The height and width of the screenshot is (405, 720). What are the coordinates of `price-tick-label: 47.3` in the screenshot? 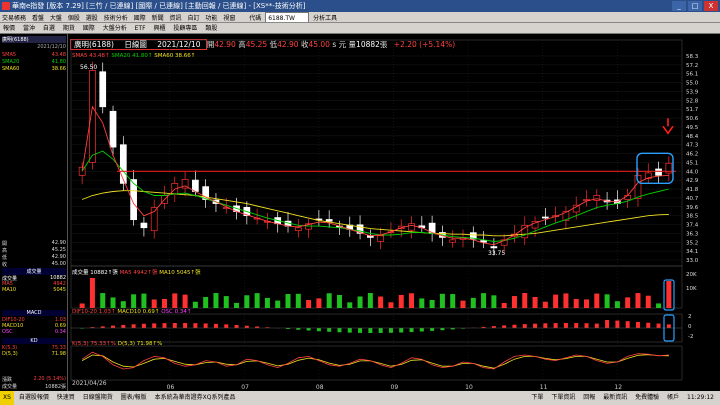 It's located at (692, 146).